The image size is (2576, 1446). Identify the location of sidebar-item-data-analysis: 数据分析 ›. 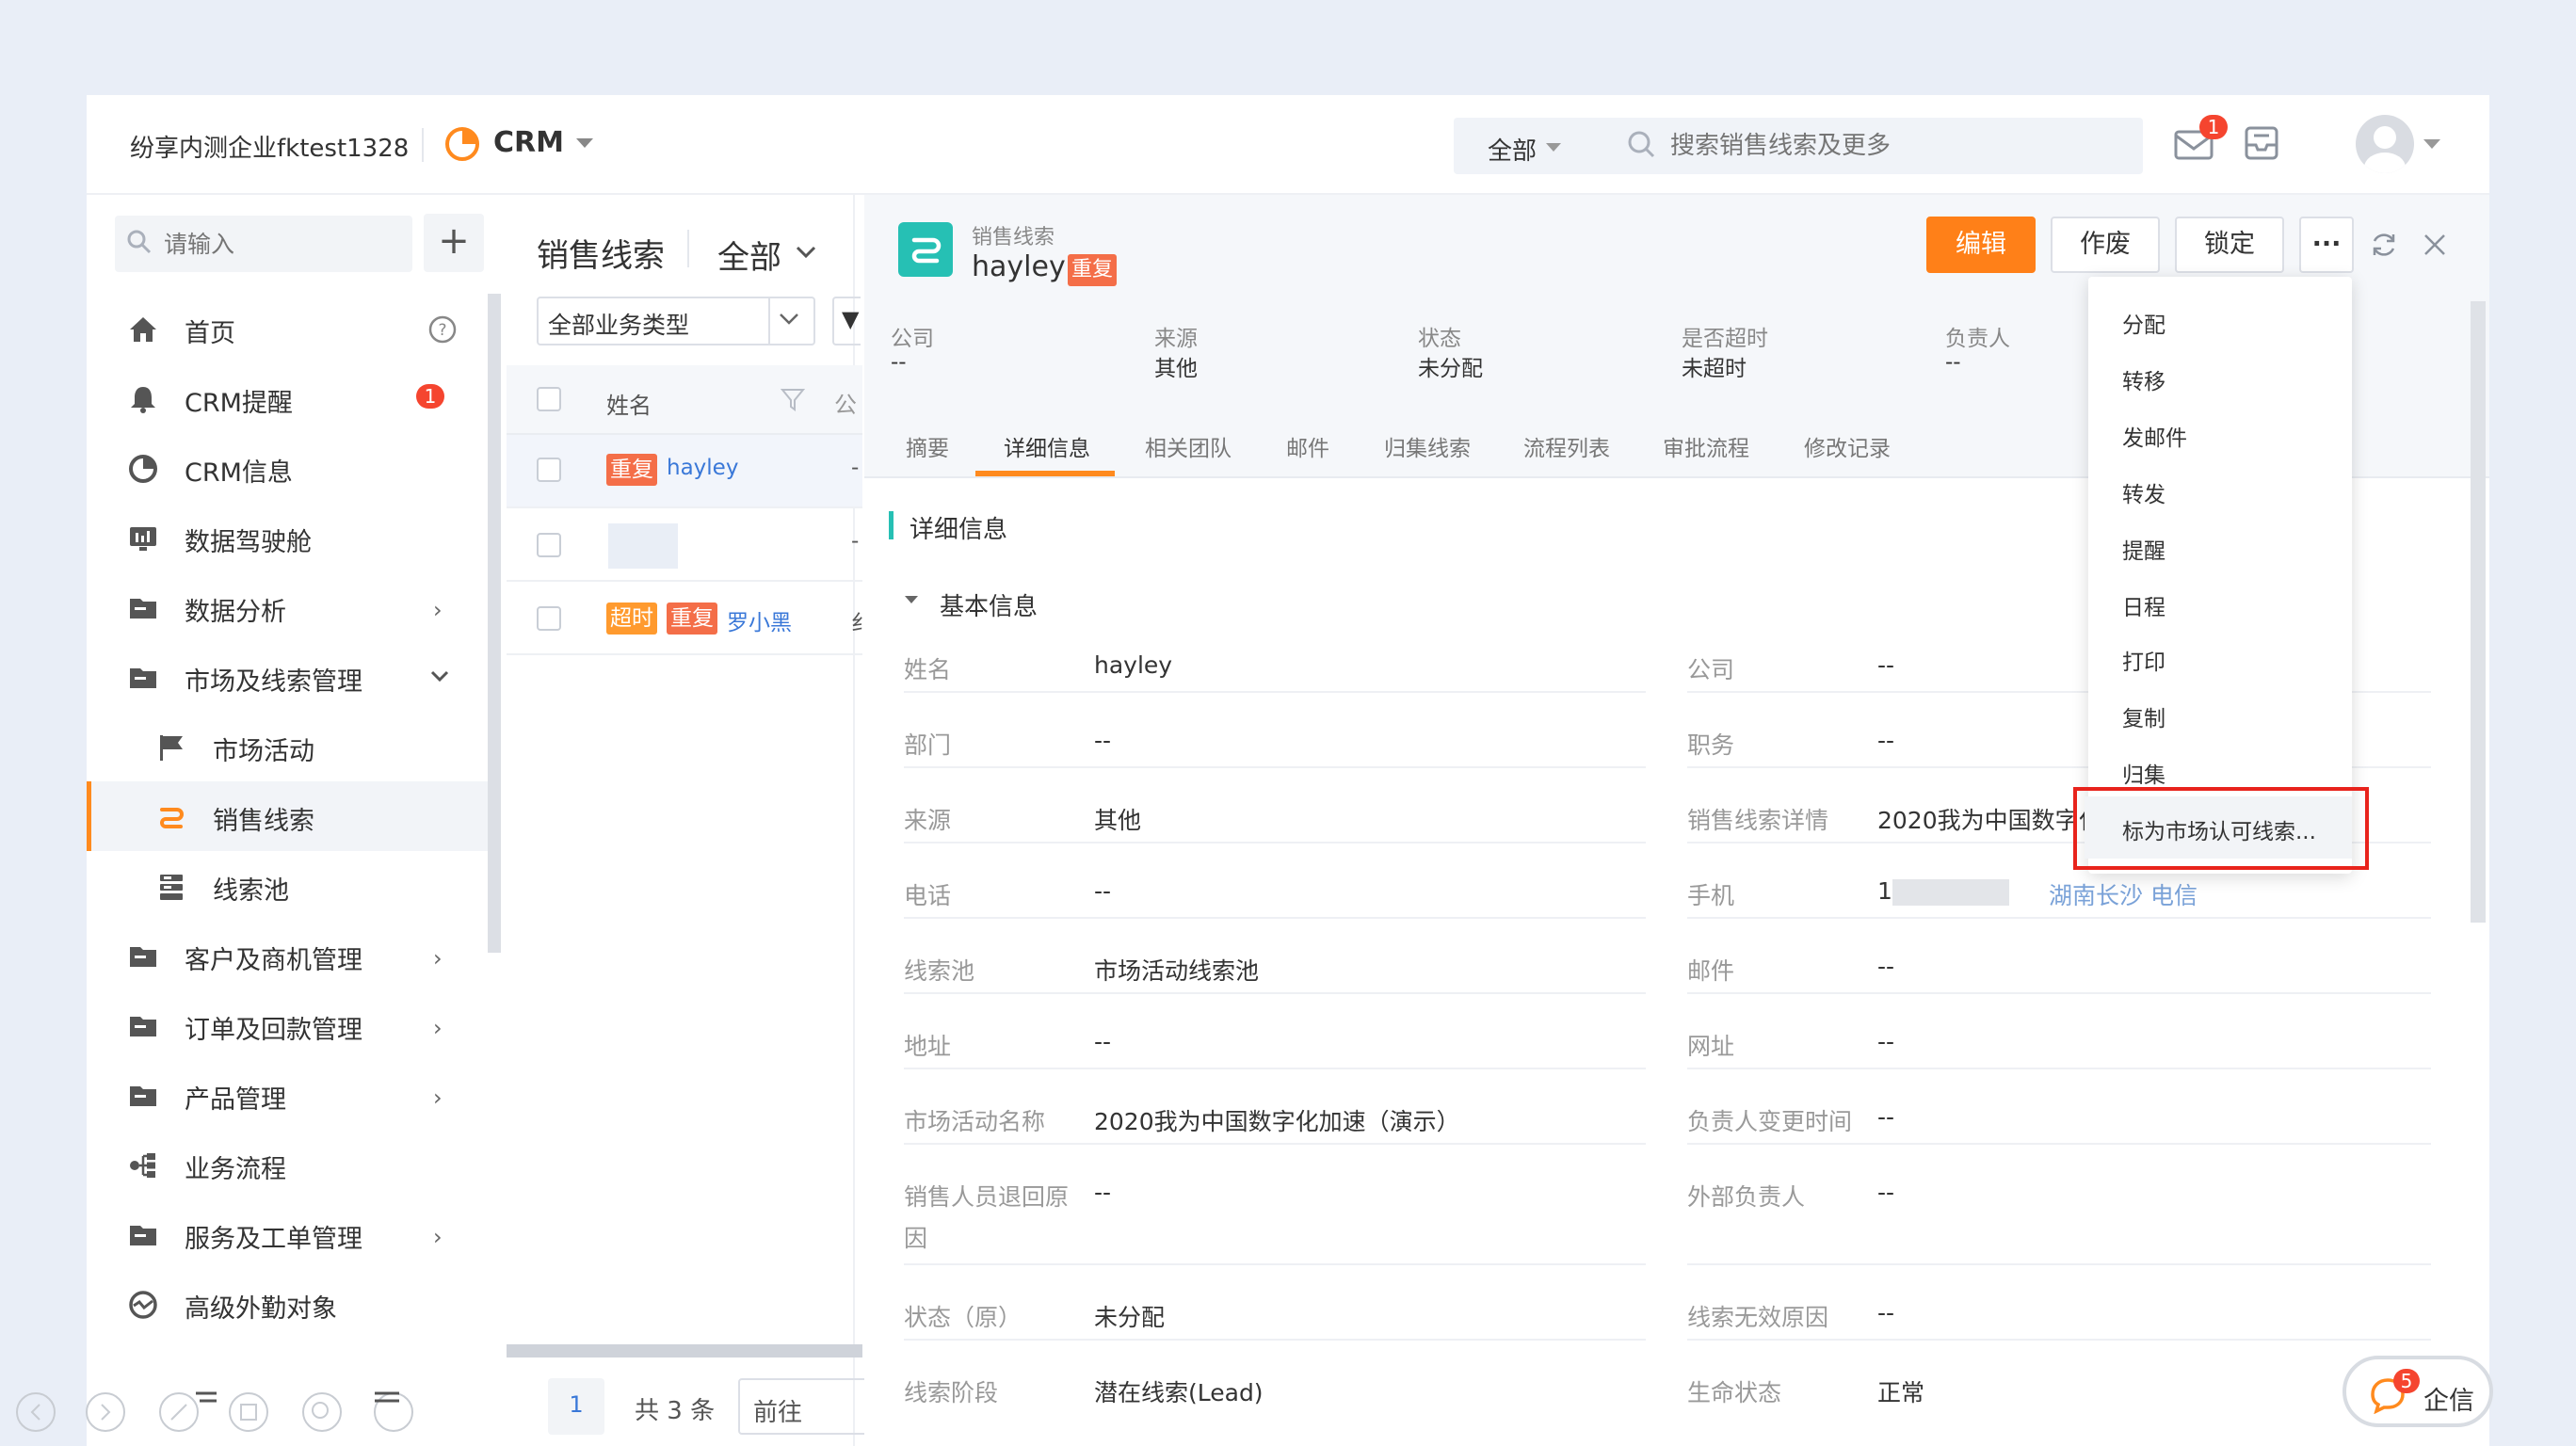
(287, 607).